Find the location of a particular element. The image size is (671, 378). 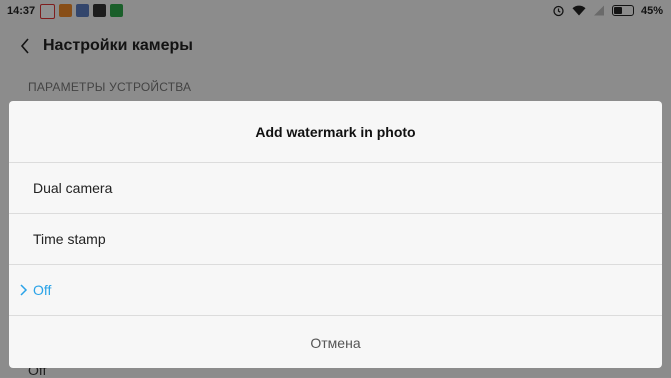

chevron-right-icon is located at coordinates (24, 290).